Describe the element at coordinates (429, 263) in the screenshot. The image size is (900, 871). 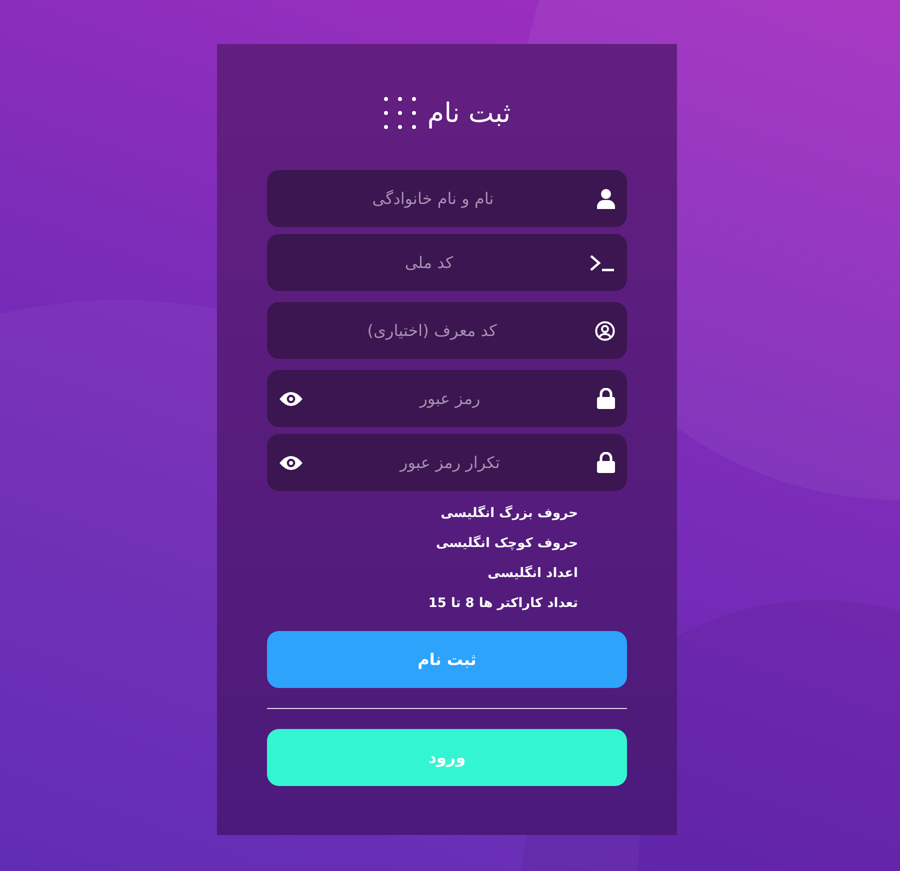
I see `text-input: کد ملی` at that location.